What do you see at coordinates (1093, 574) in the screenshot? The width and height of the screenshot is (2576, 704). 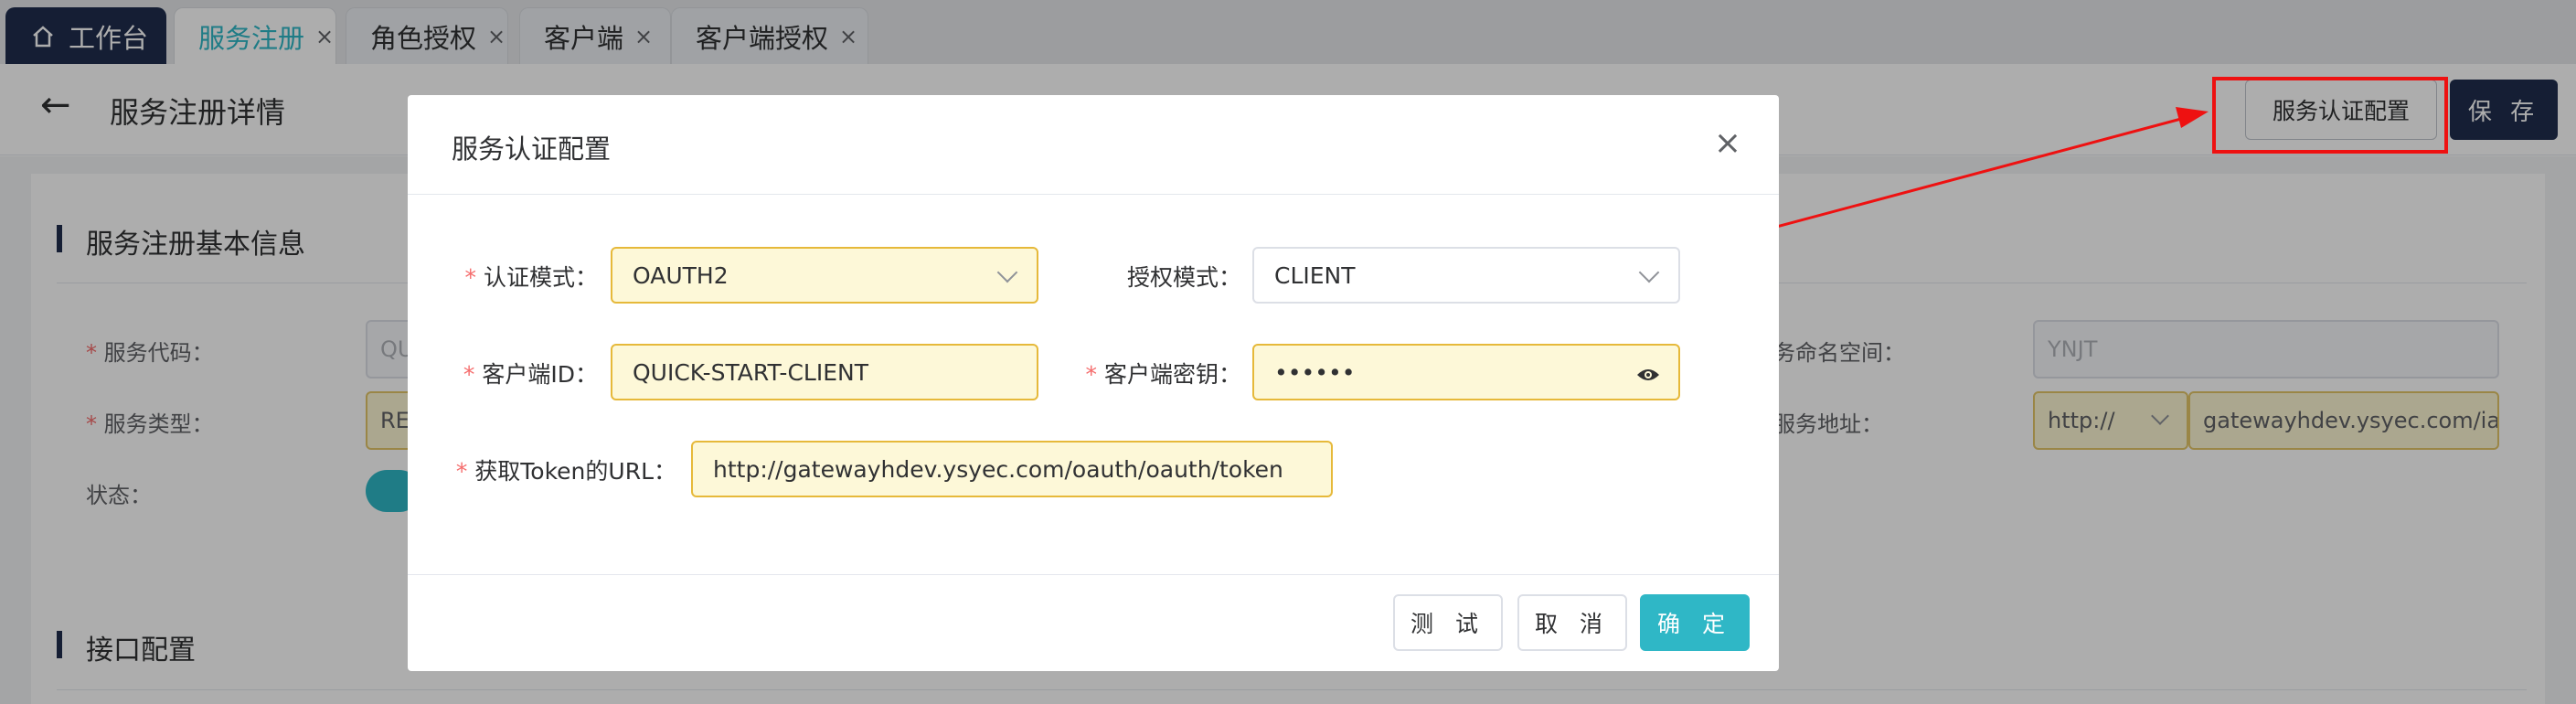 I see `dialog-footer-divider` at bounding box center [1093, 574].